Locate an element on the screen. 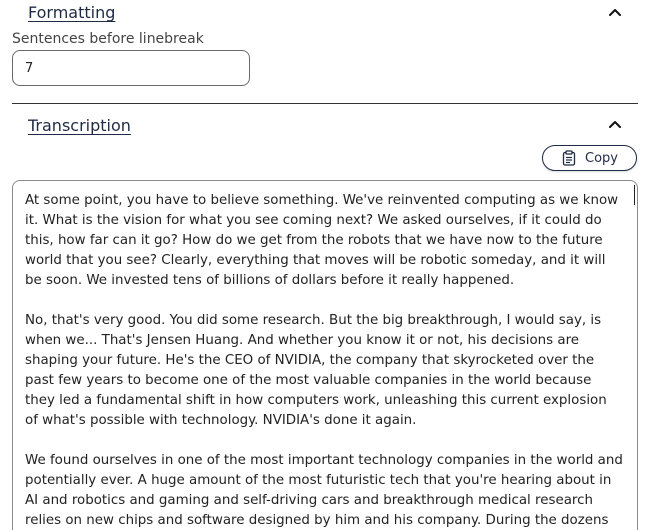 This screenshot has height=530, width=648. copy-button-label: Copy is located at coordinates (601, 158).